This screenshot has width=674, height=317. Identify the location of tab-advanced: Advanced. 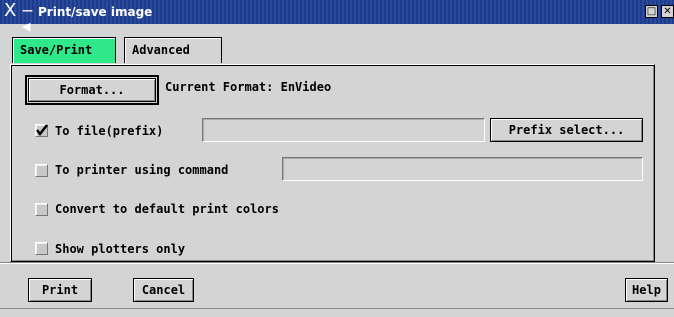
(173, 50).